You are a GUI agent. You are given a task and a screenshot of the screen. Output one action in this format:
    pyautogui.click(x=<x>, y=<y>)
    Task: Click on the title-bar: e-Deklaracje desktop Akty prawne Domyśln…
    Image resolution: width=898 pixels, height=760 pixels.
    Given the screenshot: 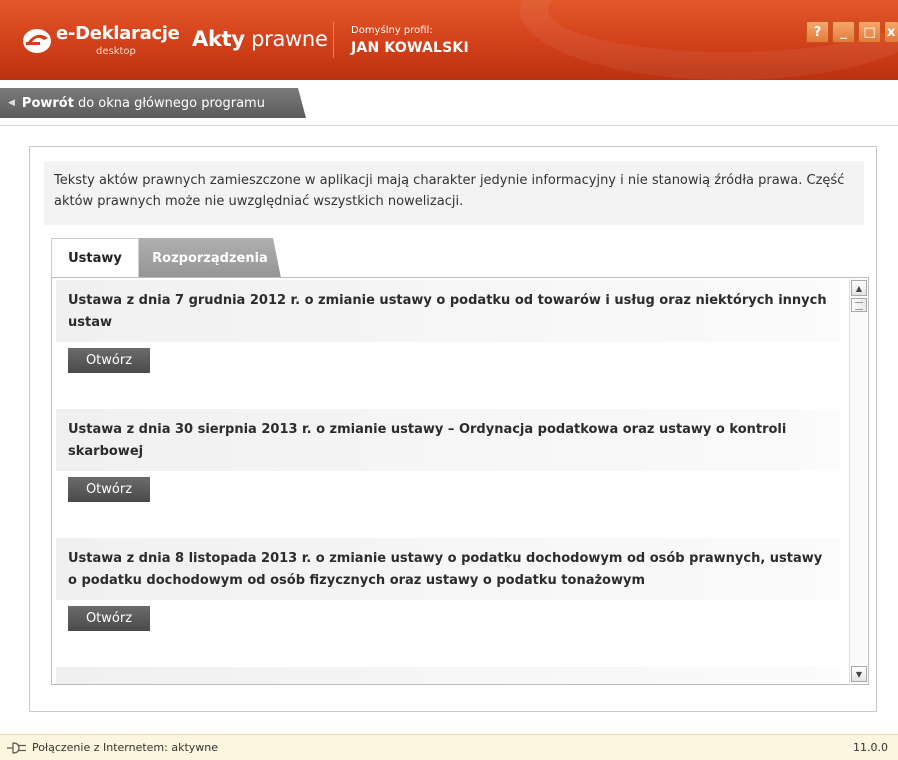 What is the action you would take?
    pyautogui.click(x=449, y=40)
    